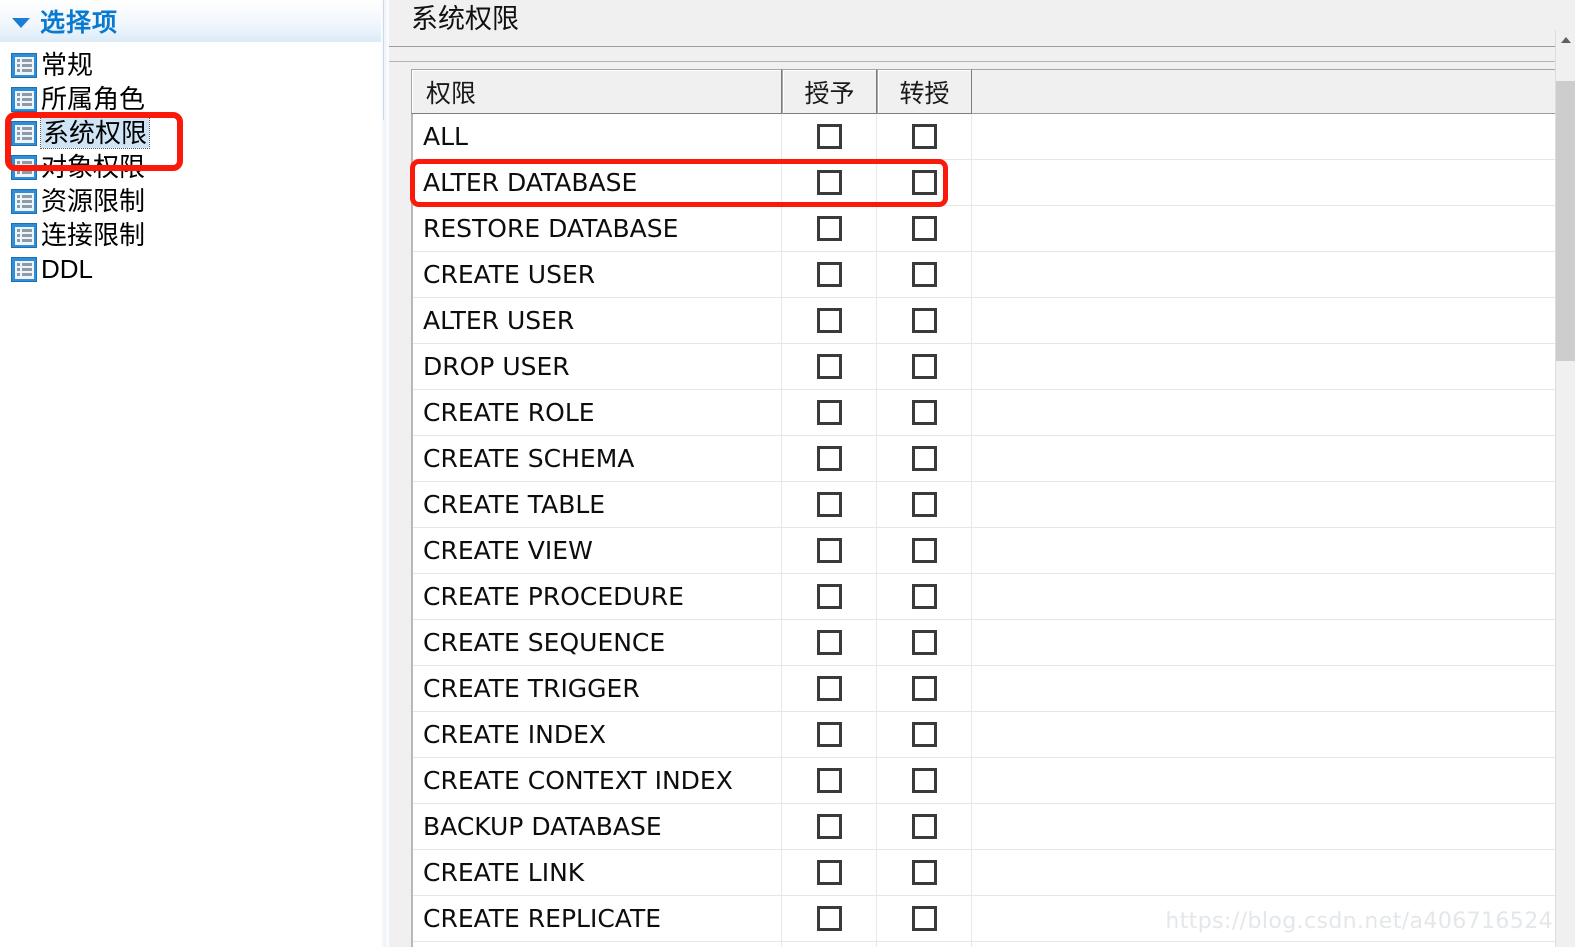 This screenshot has width=1575, height=947. What do you see at coordinates (993, 137) in the screenshot?
I see `table-row: ALL` at bounding box center [993, 137].